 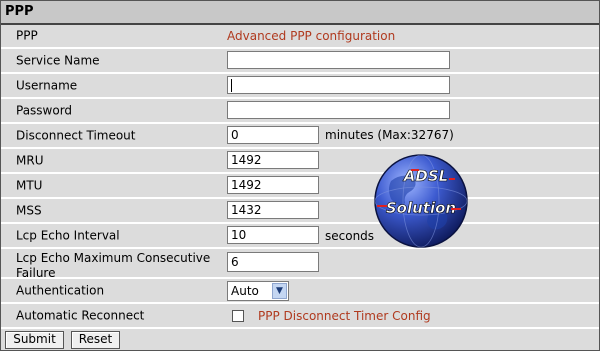 What do you see at coordinates (34, 340) in the screenshot?
I see `submit-button: Submit` at bounding box center [34, 340].